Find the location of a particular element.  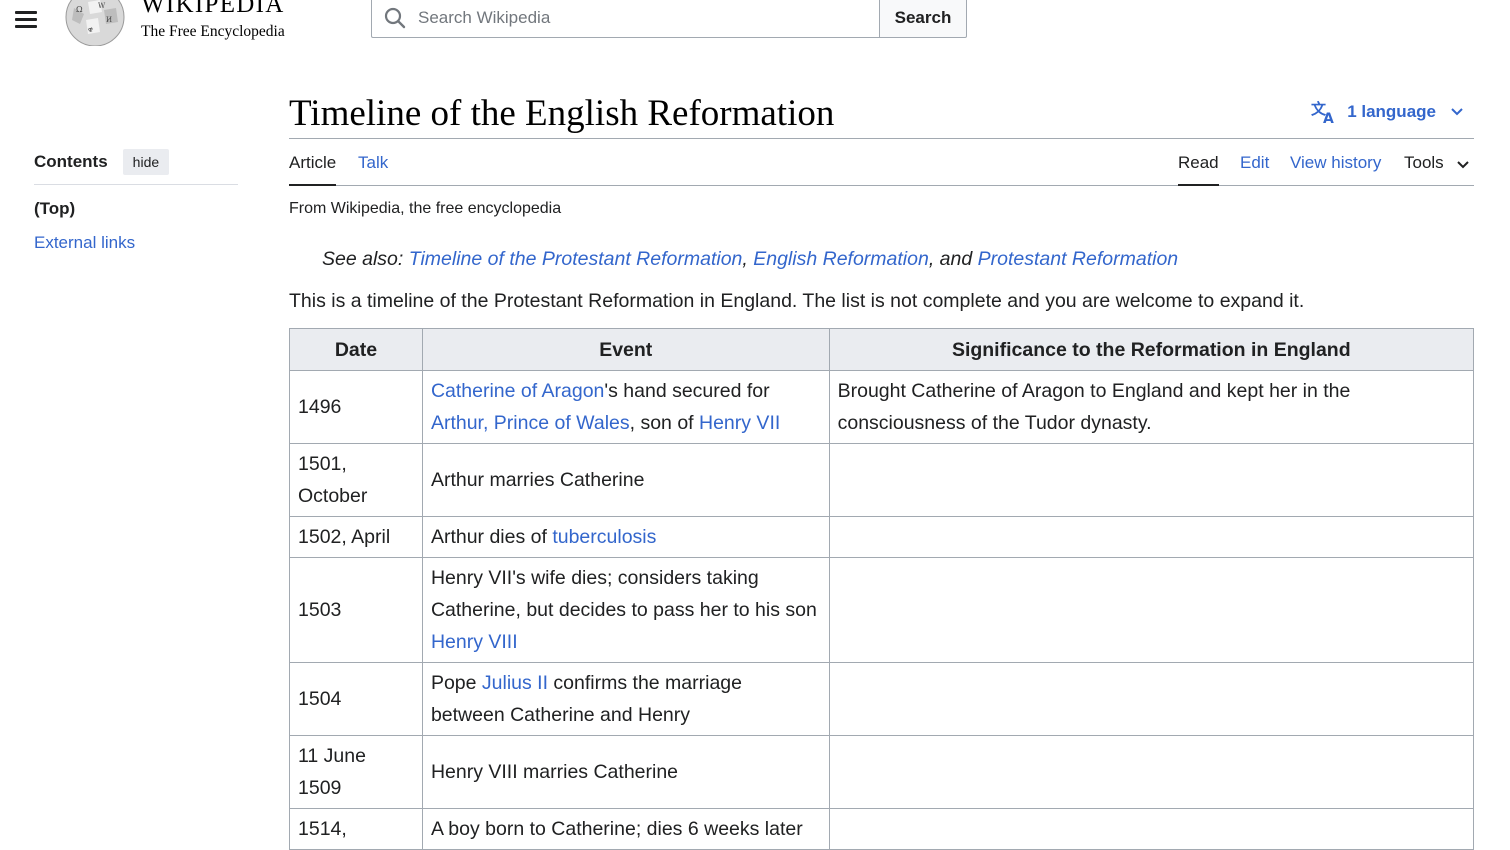

toc-item-top: (Top) is located at coordinates (136, 209).